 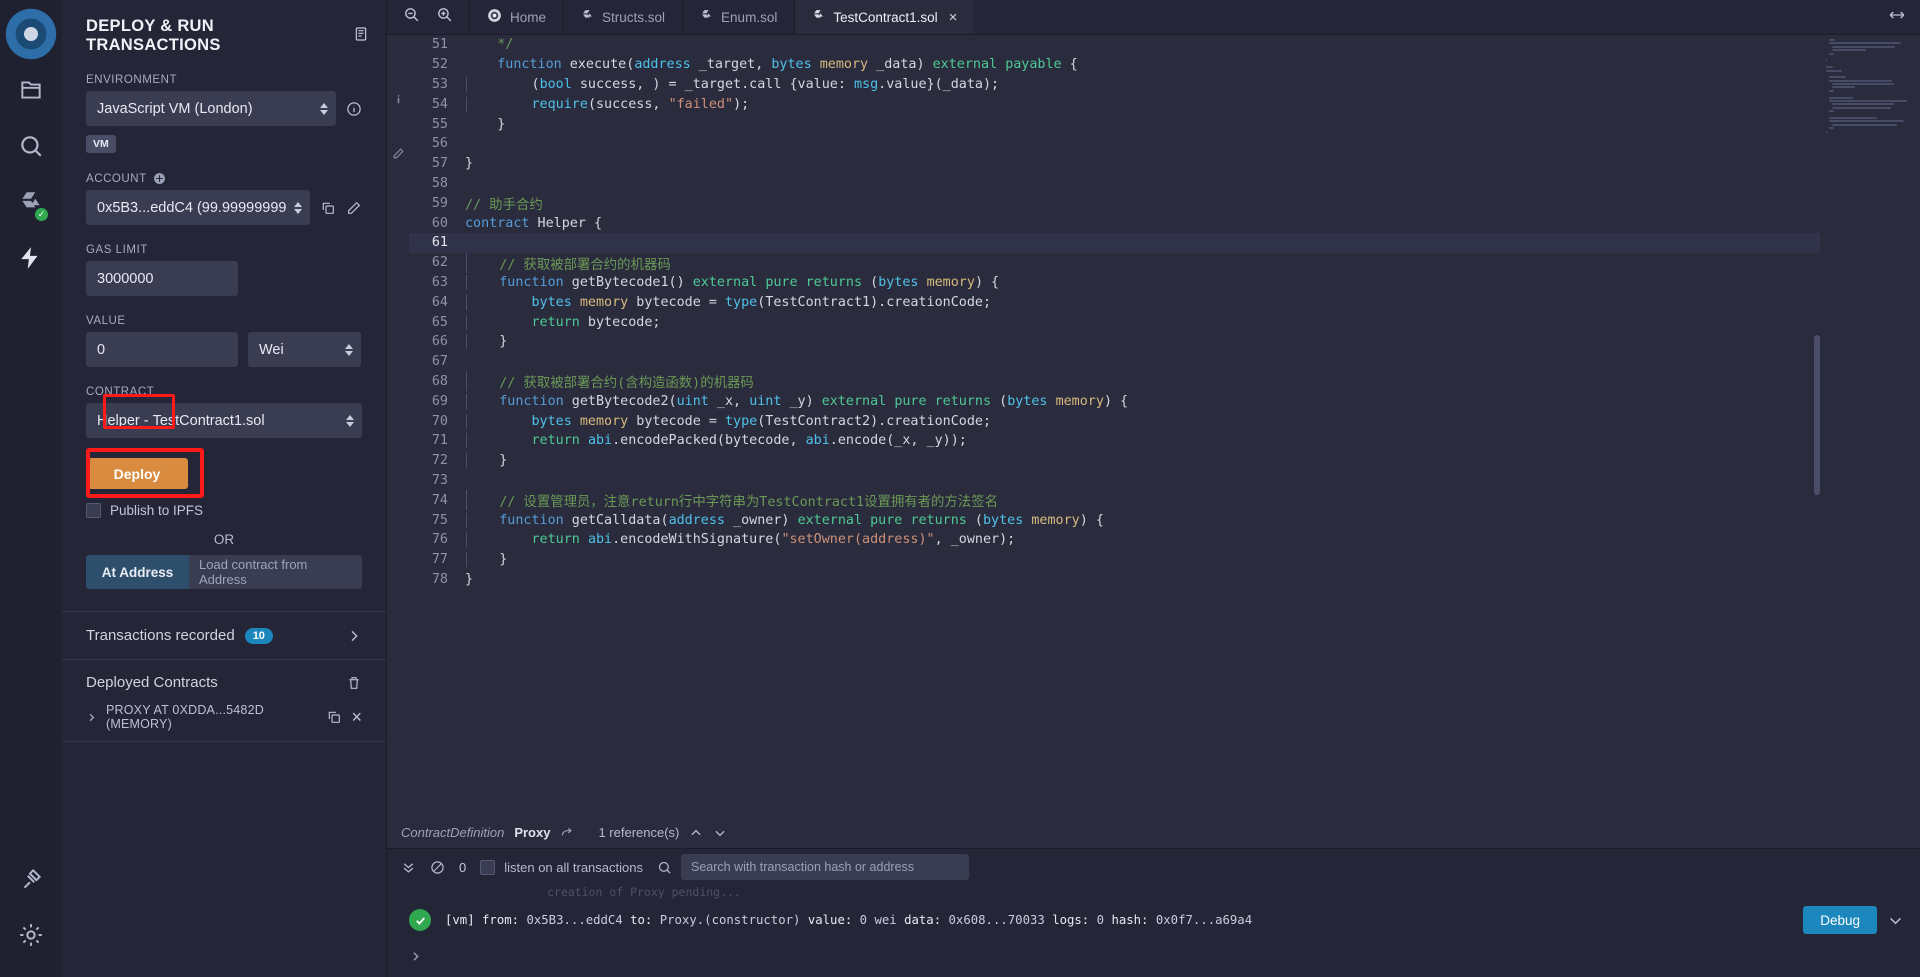 What do you see at coordinates (1164, 203) in the screenshot?
I see `code-line: 59 // 助手合约` at bounding box center [1164, 203].